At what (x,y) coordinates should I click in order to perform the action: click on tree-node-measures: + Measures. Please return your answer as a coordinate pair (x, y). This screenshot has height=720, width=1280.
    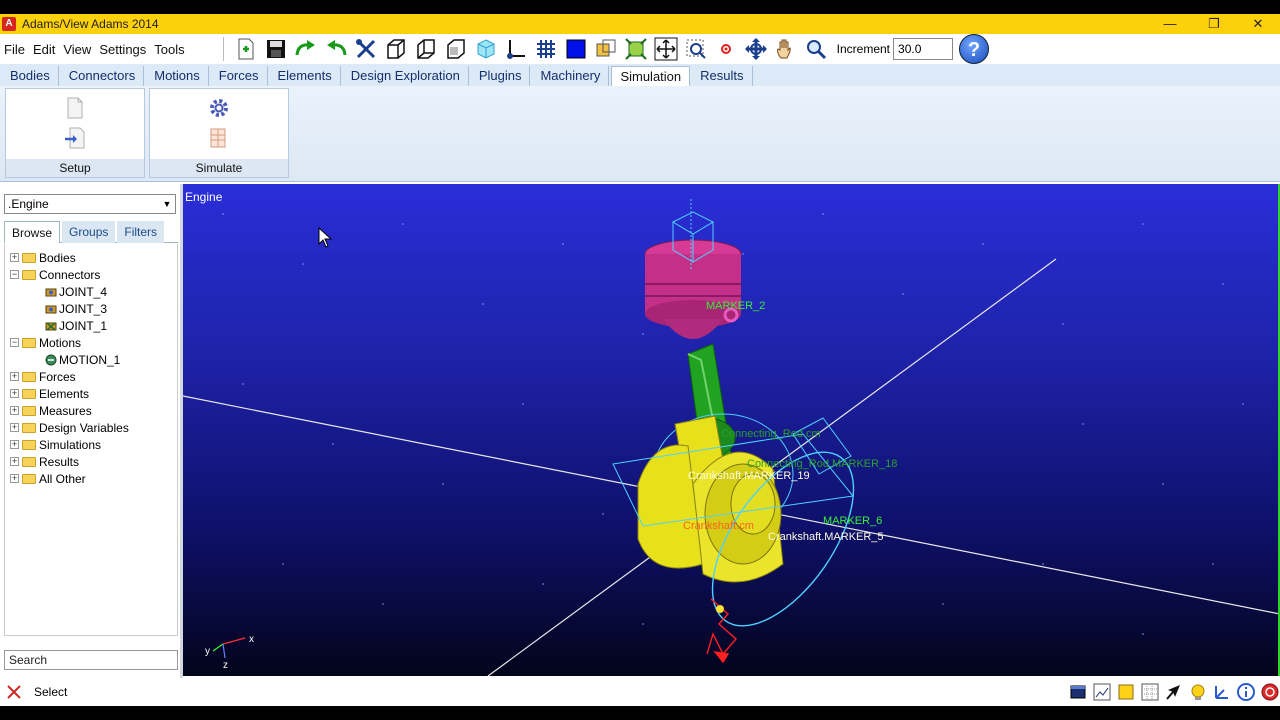
    Looking at the image, I should click on (51, 410).